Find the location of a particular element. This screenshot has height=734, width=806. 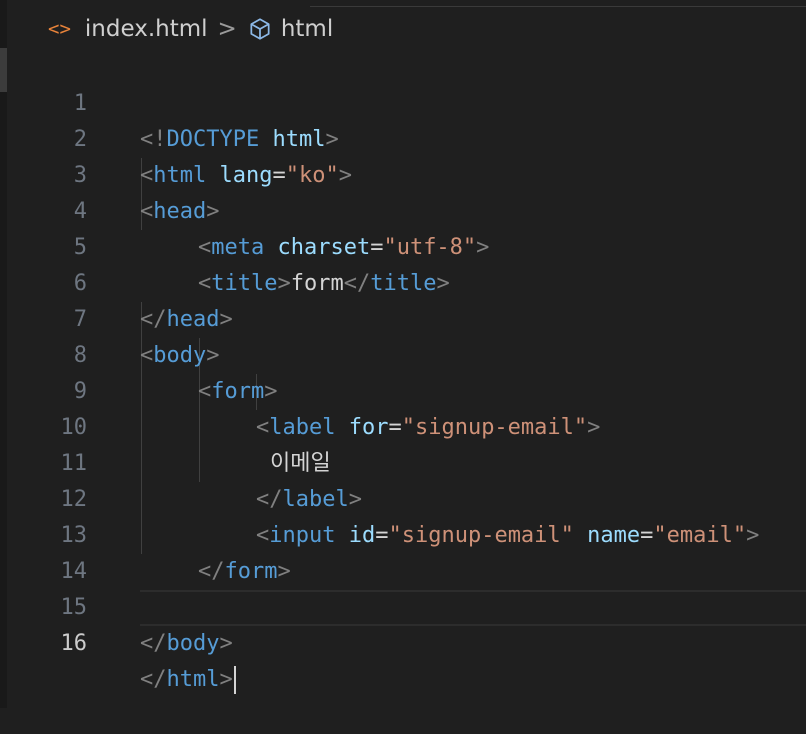

code-line: 11 </label> is located at coordinates (403, 461).